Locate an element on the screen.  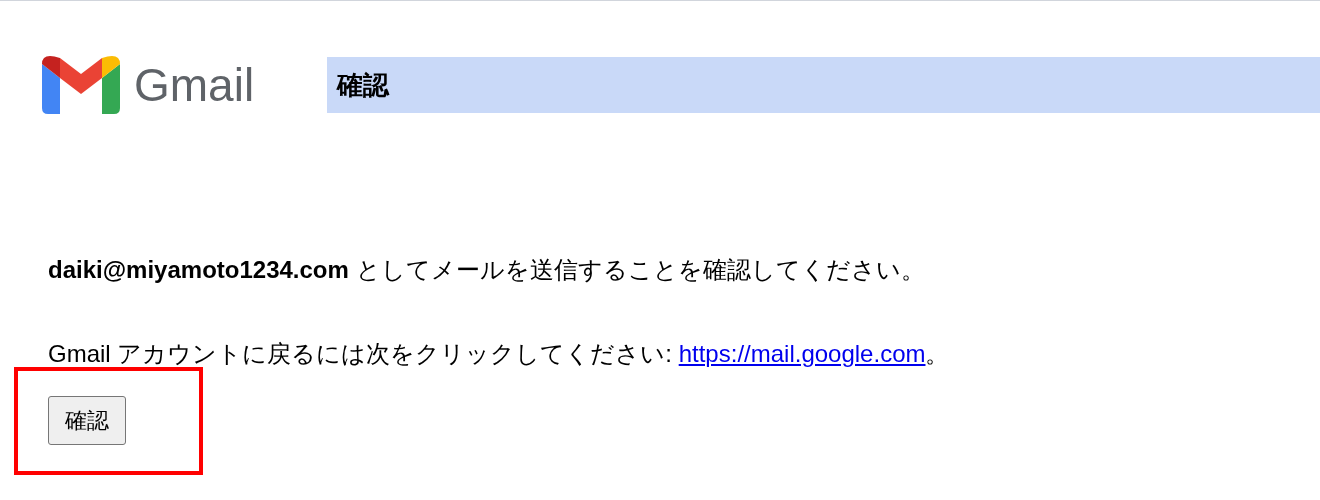
confirmation-message: daiki@miyamoto1234.com としてメールを送信することを確認してください。 is located at coordinates (487, 270).